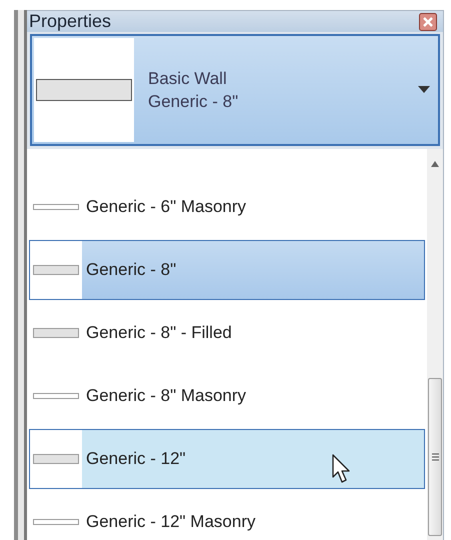  I want to click on scroll-thumb, so click(435, 457).